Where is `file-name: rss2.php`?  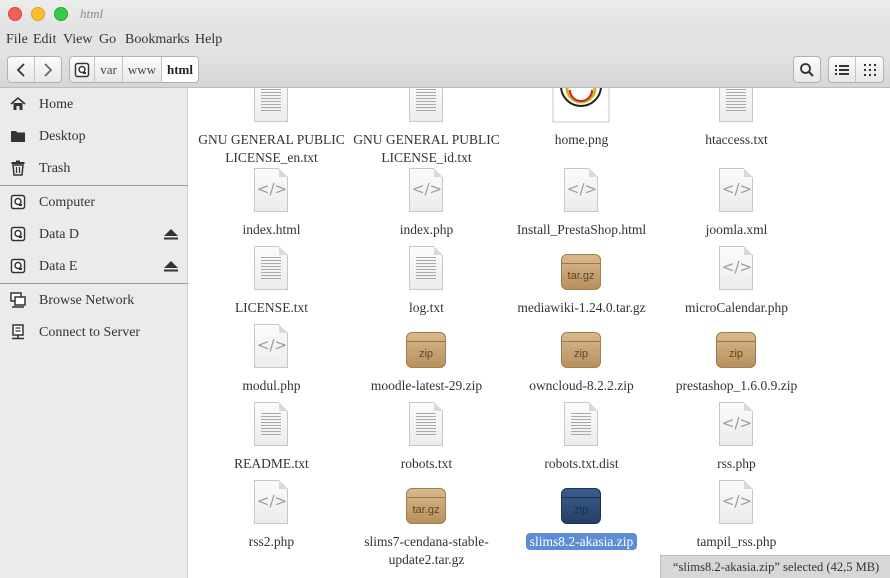
file-name: rss2.php is located at coordinates (271, 541).